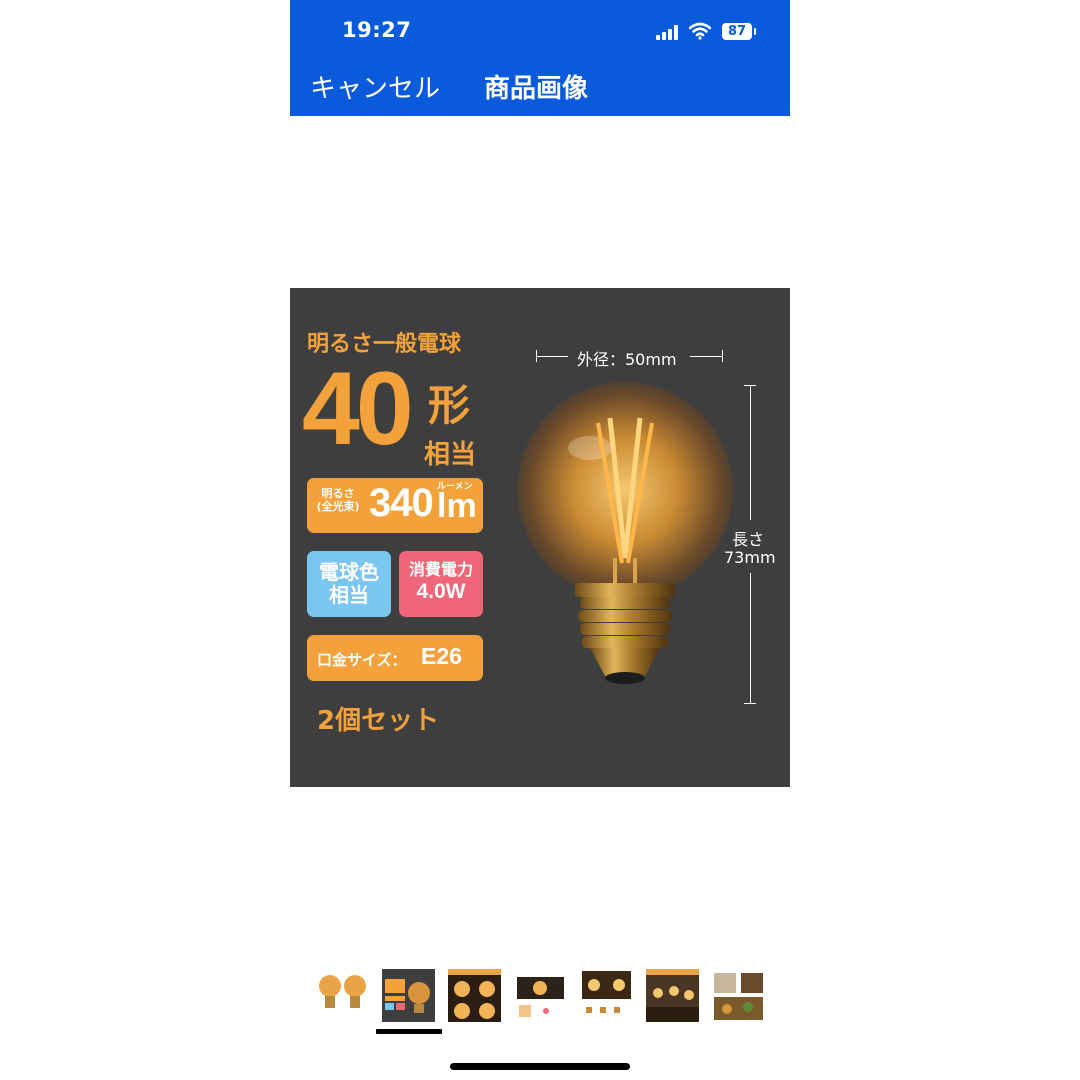 The image size is (1080, 1080). Describe the element at coordinates (669, 32) in the screenshot. I see `cellular-signal-icon` at that location.